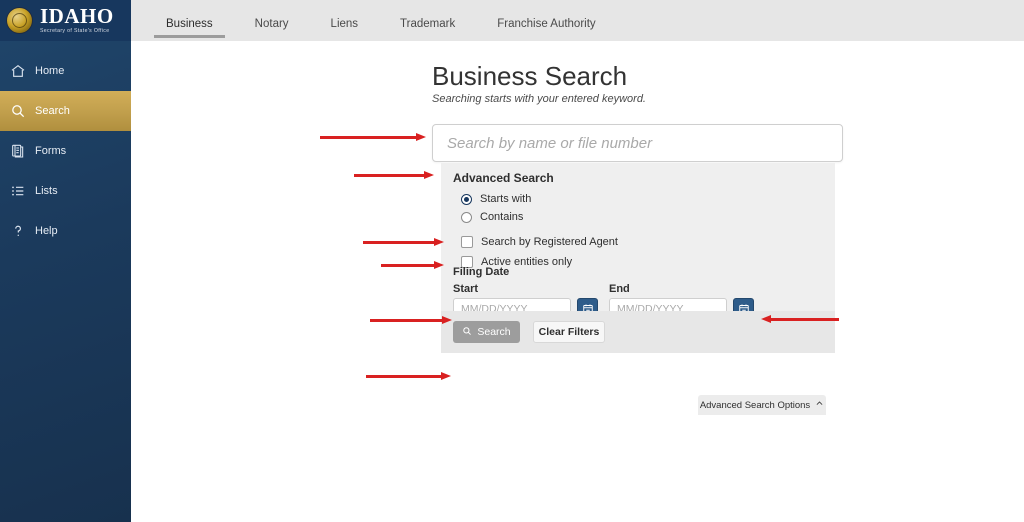  What do you see at coordinates (466, 199) in the screenshot?
I see `radio-starts-with-control` at bounding box center [466, 199].